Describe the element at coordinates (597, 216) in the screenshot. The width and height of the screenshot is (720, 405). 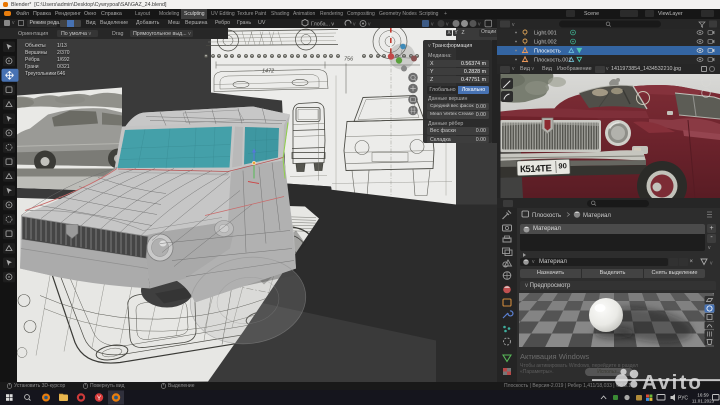
I see `svg-text: Материал` at that location.